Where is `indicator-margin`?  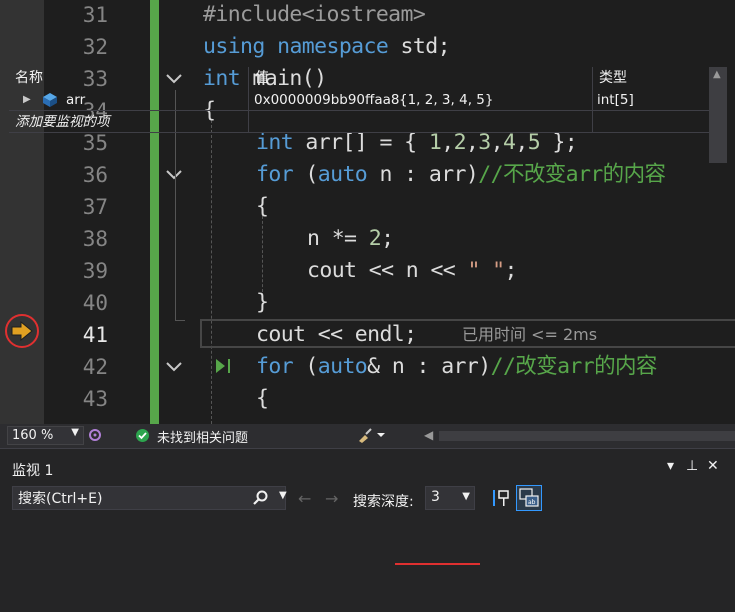
indicator-margin is located at coordinates (22, 212).